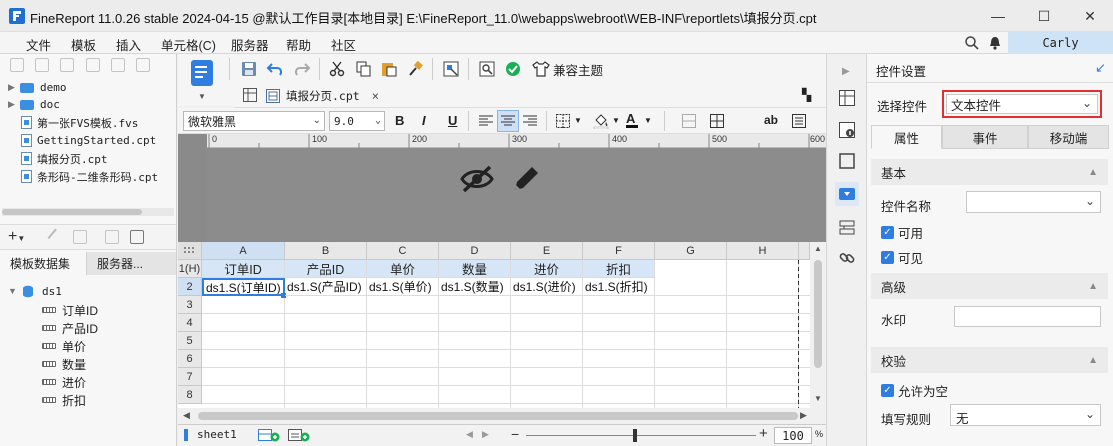 The width and height of the screenshot is (1113, 446). I want to click on split-cells-icon, so click(717, 121).